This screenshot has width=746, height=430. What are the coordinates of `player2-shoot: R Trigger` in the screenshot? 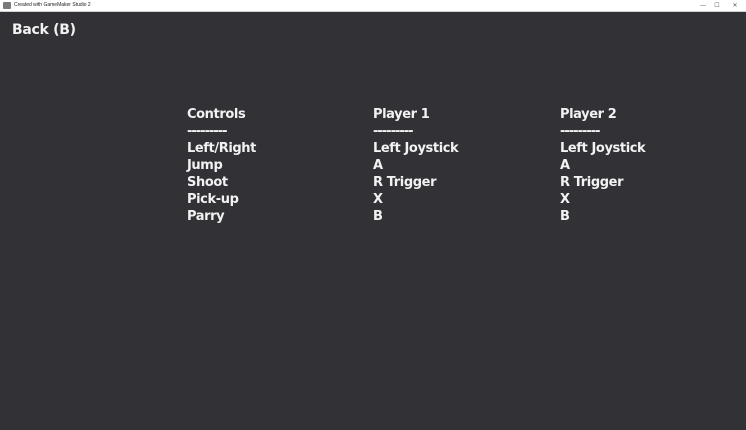 It's located at (592, 182).